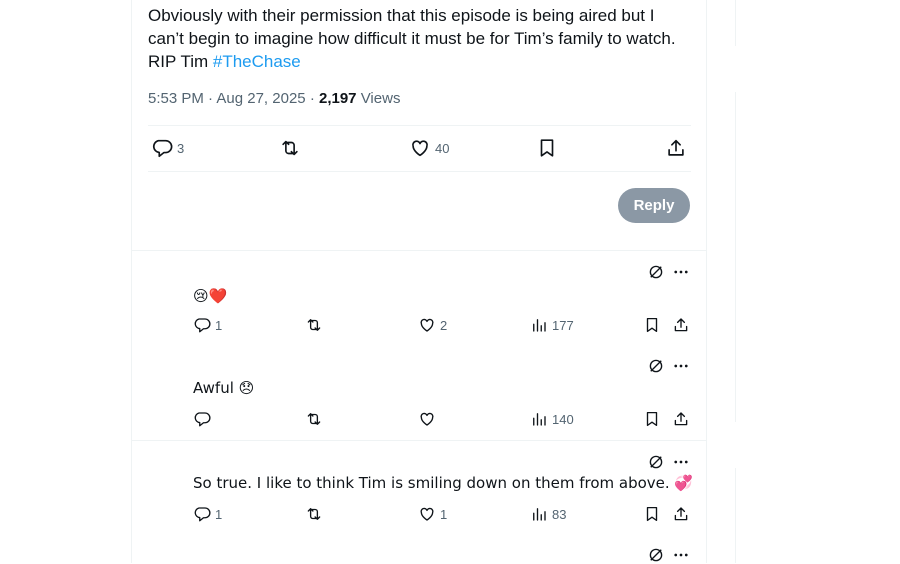  What do you see at coordinates (563, 325) in the screenshot?
I see `views-count: 177` at bounding box center [563, 325].